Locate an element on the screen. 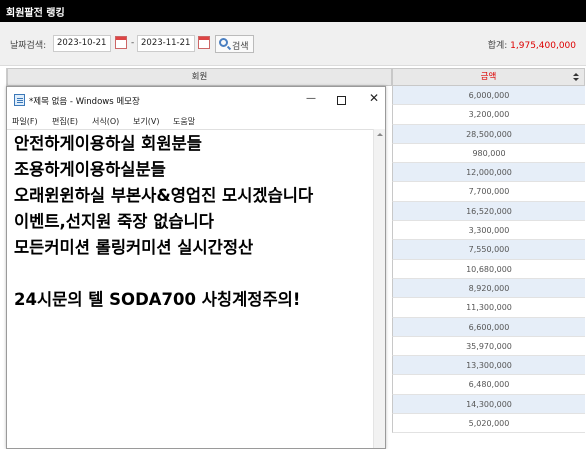  table-row-amount: 3,200,000 is located at coordinates (488, 115).